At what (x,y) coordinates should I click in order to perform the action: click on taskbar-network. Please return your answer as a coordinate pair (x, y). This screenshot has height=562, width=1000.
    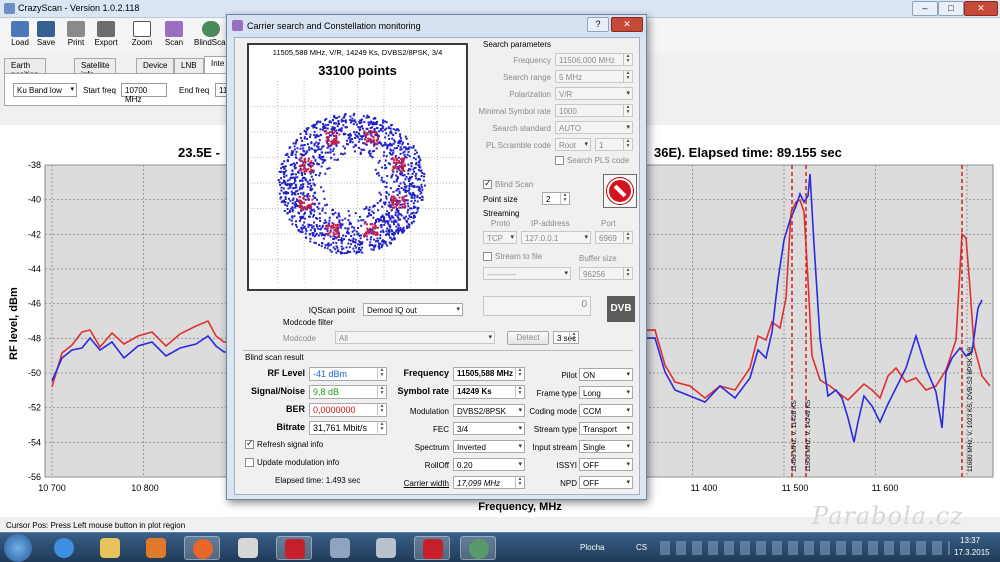
    Looking at the image, I should click on (340, 548).